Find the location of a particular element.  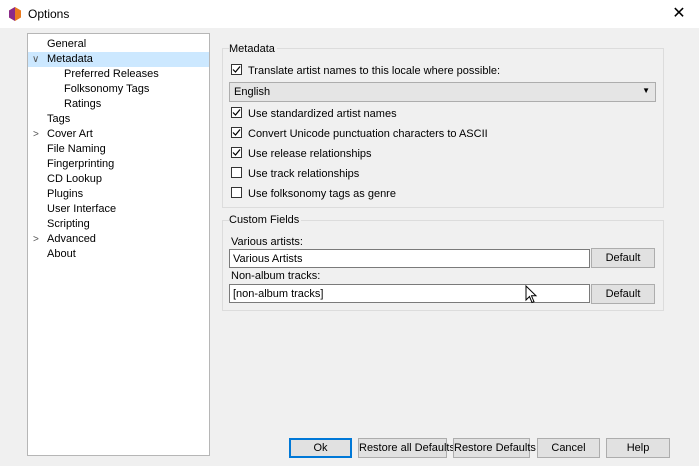

ok-button: Ok is located at coordinates (320, 448).